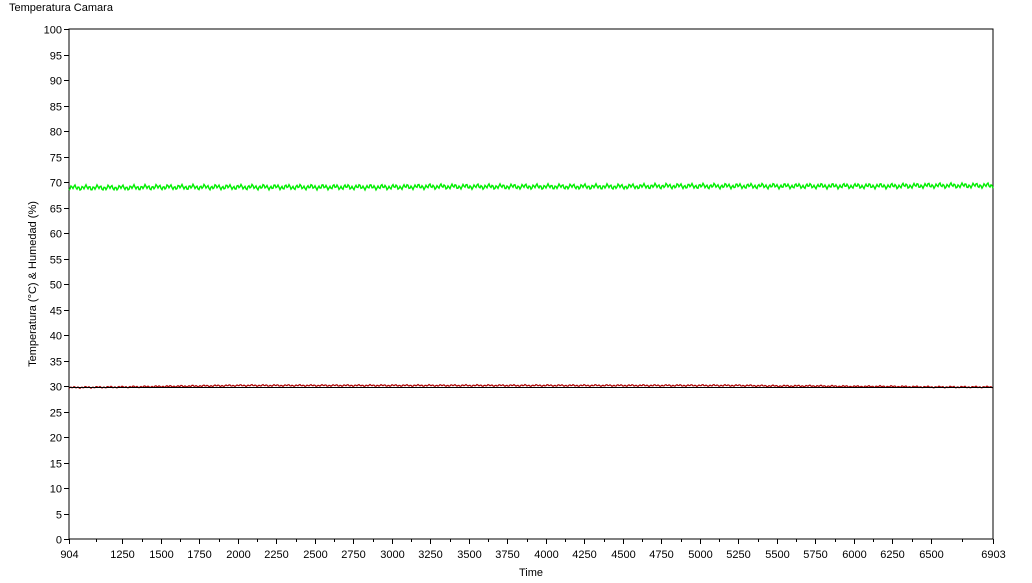 The height and width of the screenshot is (583, 1032). I want to click on x-tick-label: 2500, so click(315, 555).